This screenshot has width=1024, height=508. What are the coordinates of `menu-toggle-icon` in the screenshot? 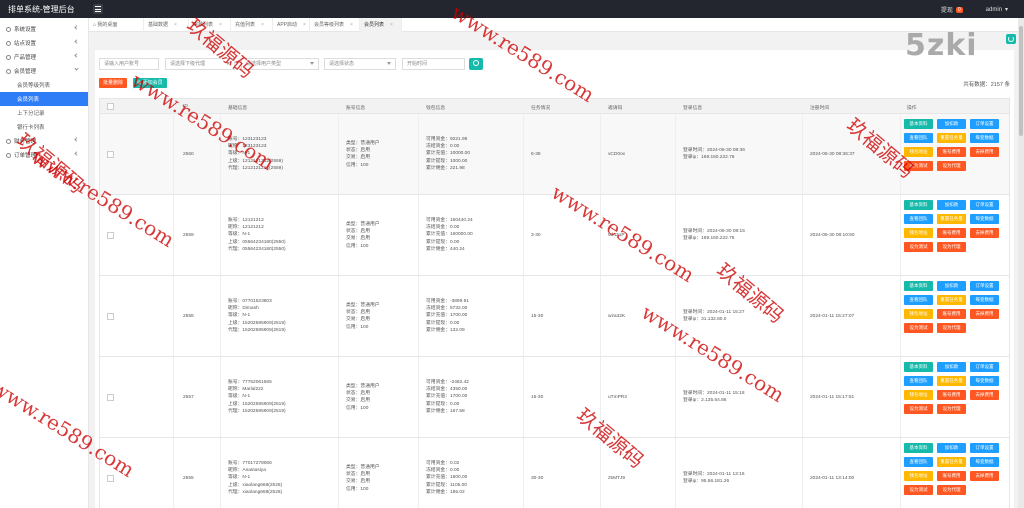 It's located at (98, 9).